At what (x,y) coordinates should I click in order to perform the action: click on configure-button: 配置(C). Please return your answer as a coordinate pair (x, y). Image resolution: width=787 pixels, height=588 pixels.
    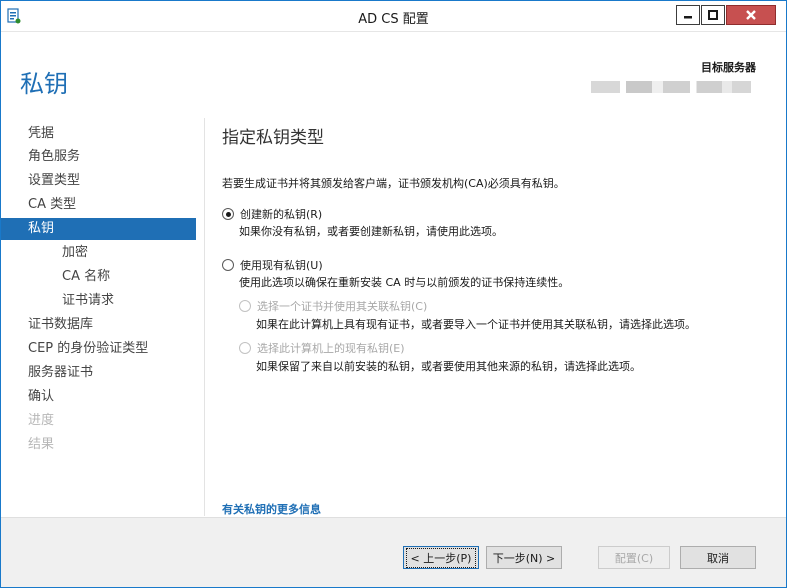
    Looking at the image, I should click on (634, 557).